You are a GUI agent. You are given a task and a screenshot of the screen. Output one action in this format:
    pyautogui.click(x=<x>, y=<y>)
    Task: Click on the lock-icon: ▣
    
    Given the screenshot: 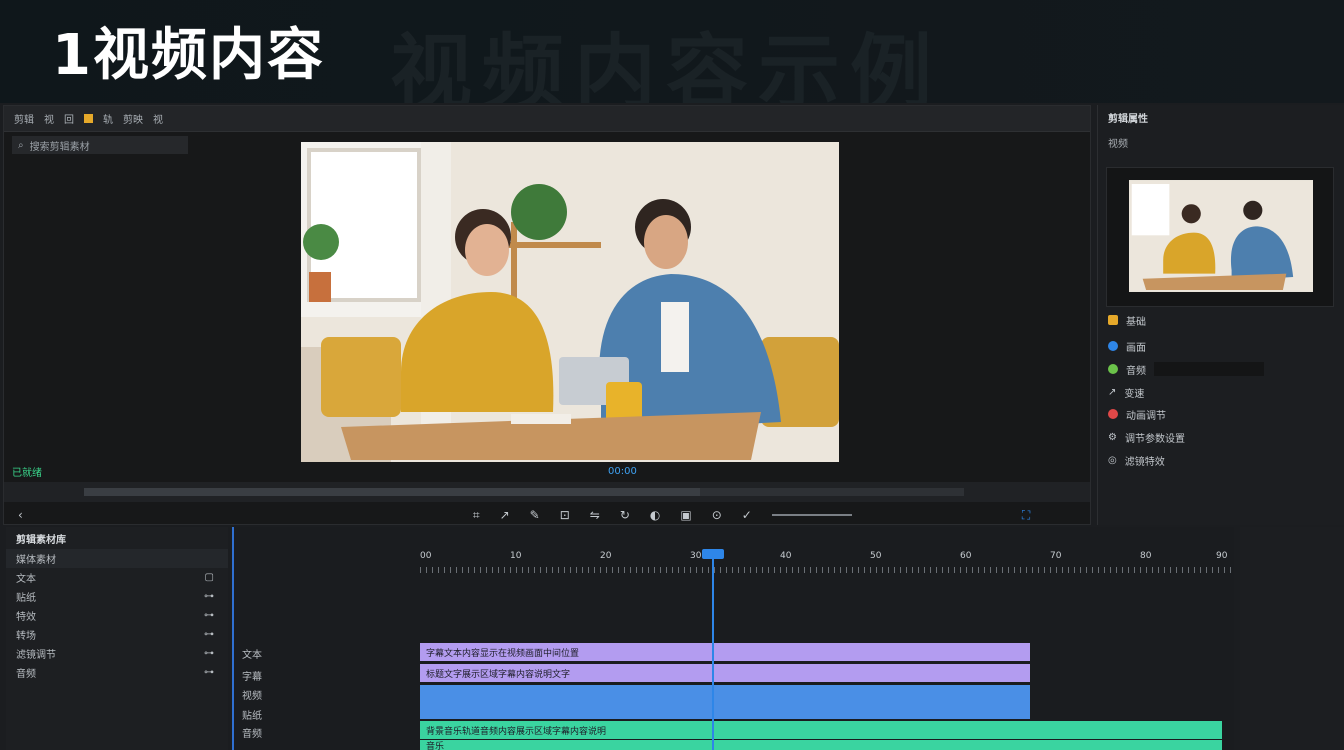 What is the action you would take?
    pyautogui.click(x=685, y=515)
    